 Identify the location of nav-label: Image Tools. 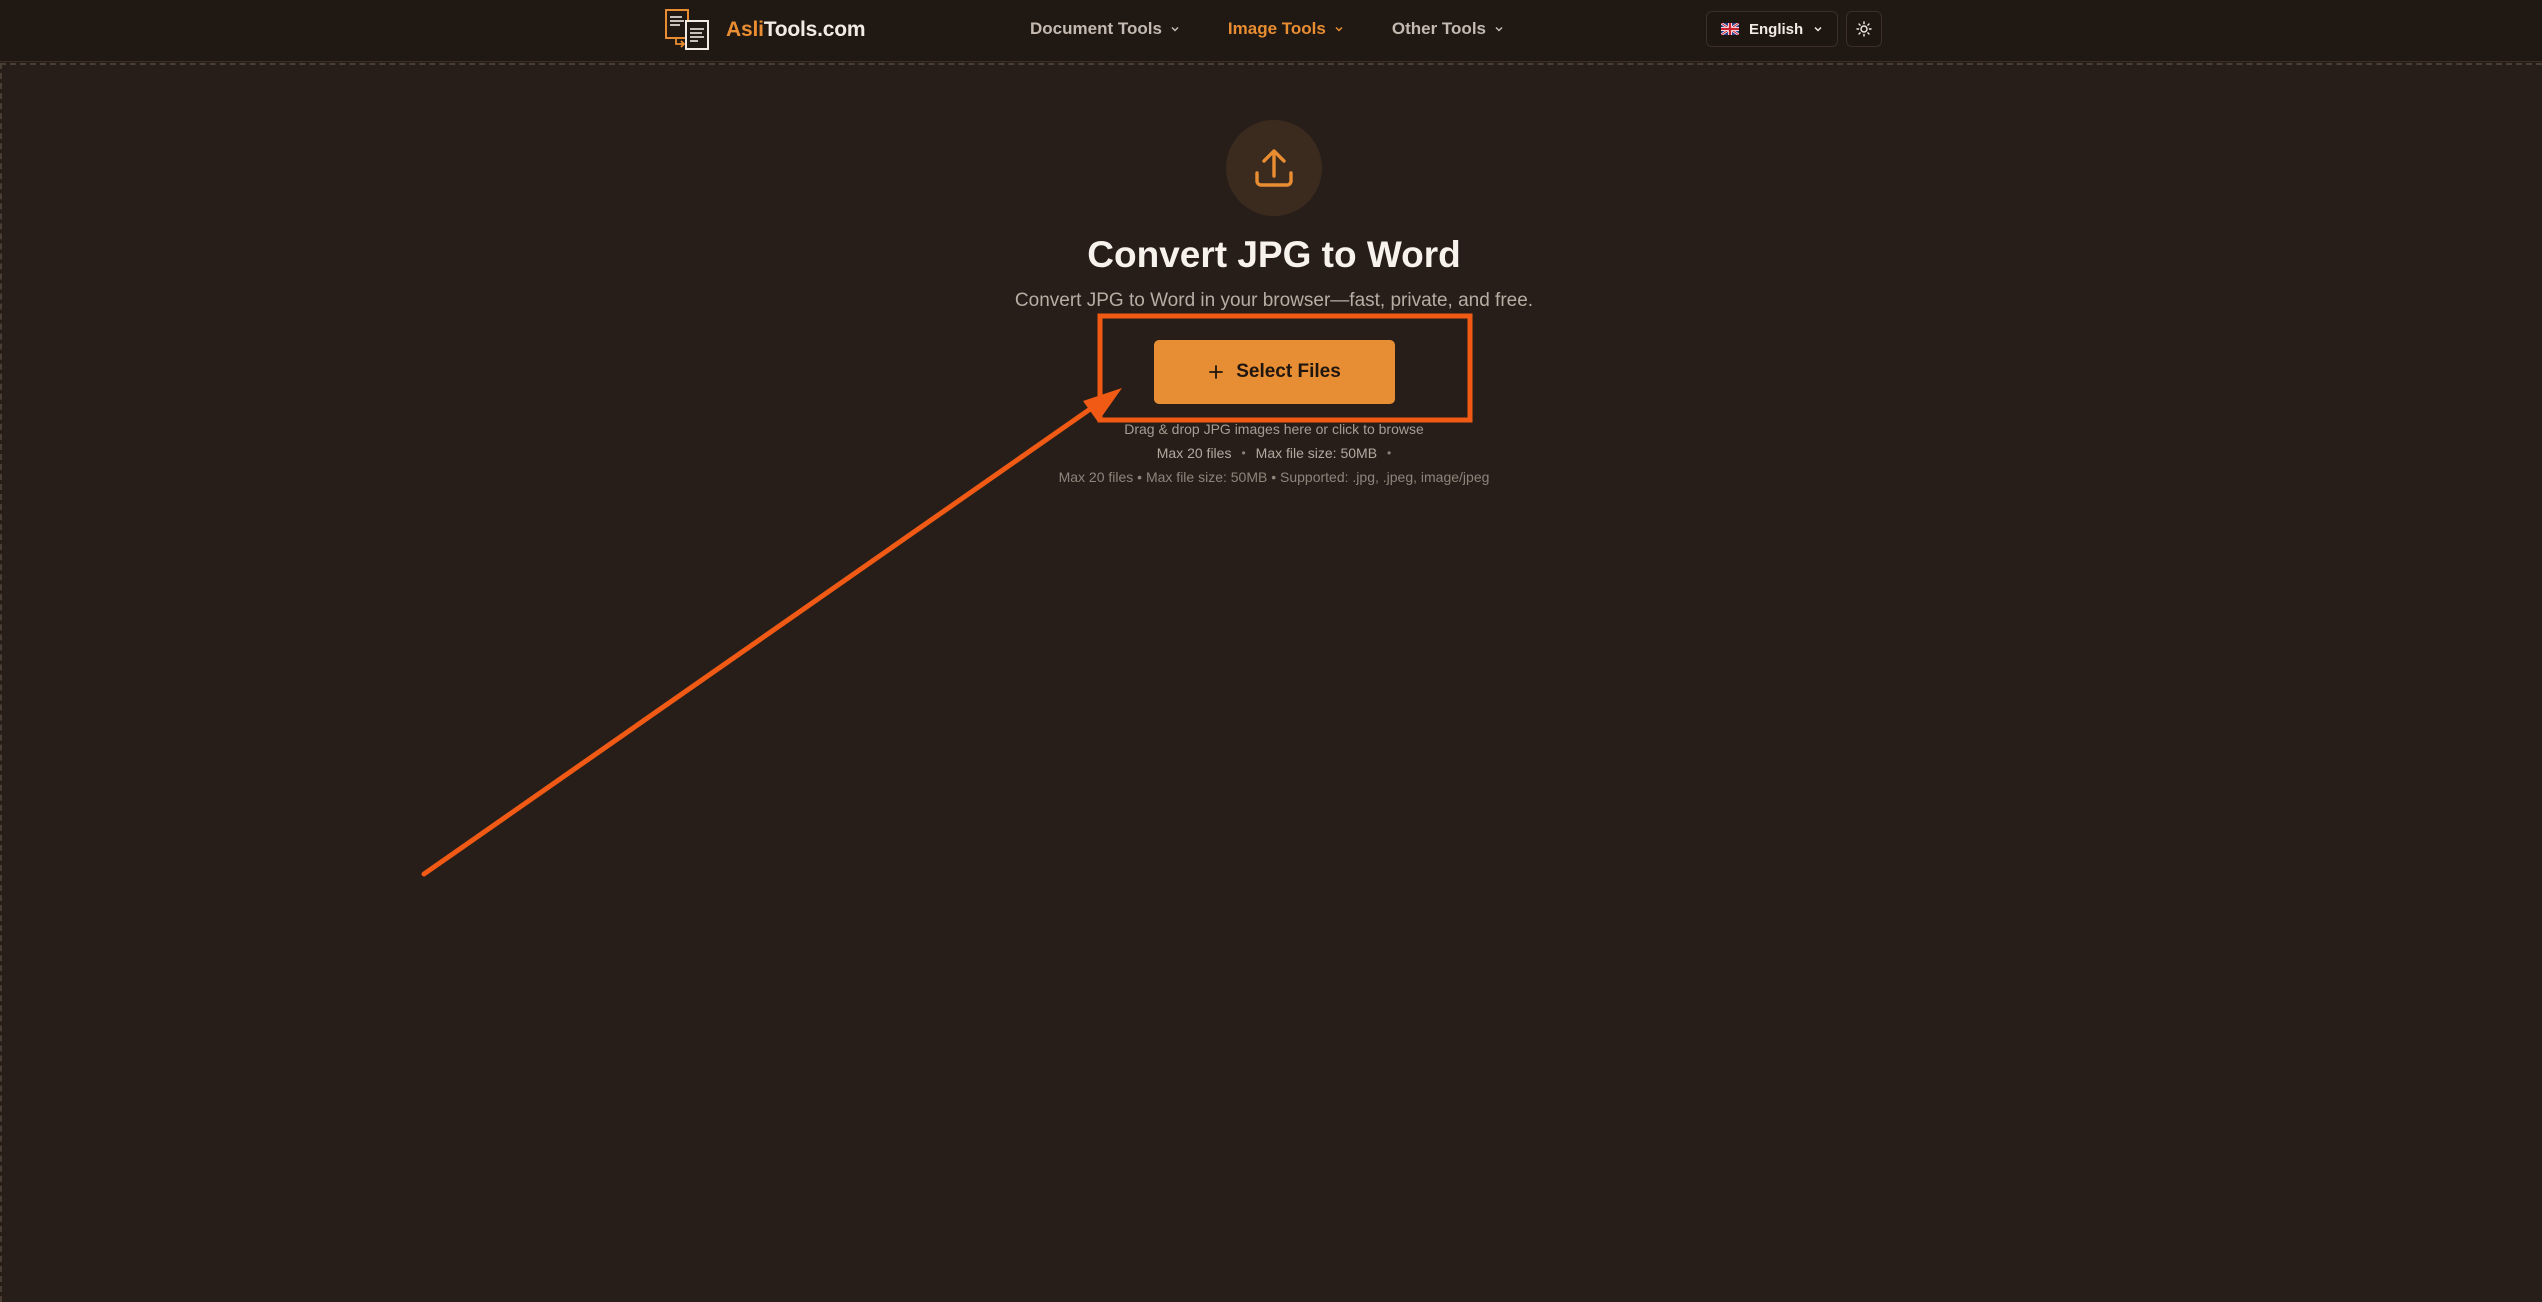
(1276, 28).